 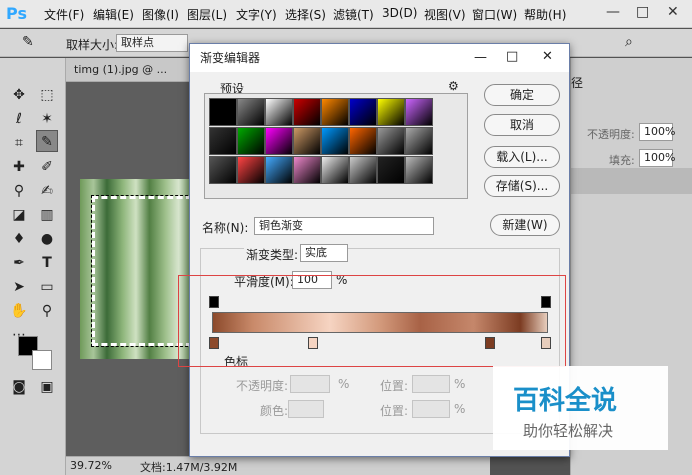 I want to click on stop-opacity-input, so click(x=310, y=384).